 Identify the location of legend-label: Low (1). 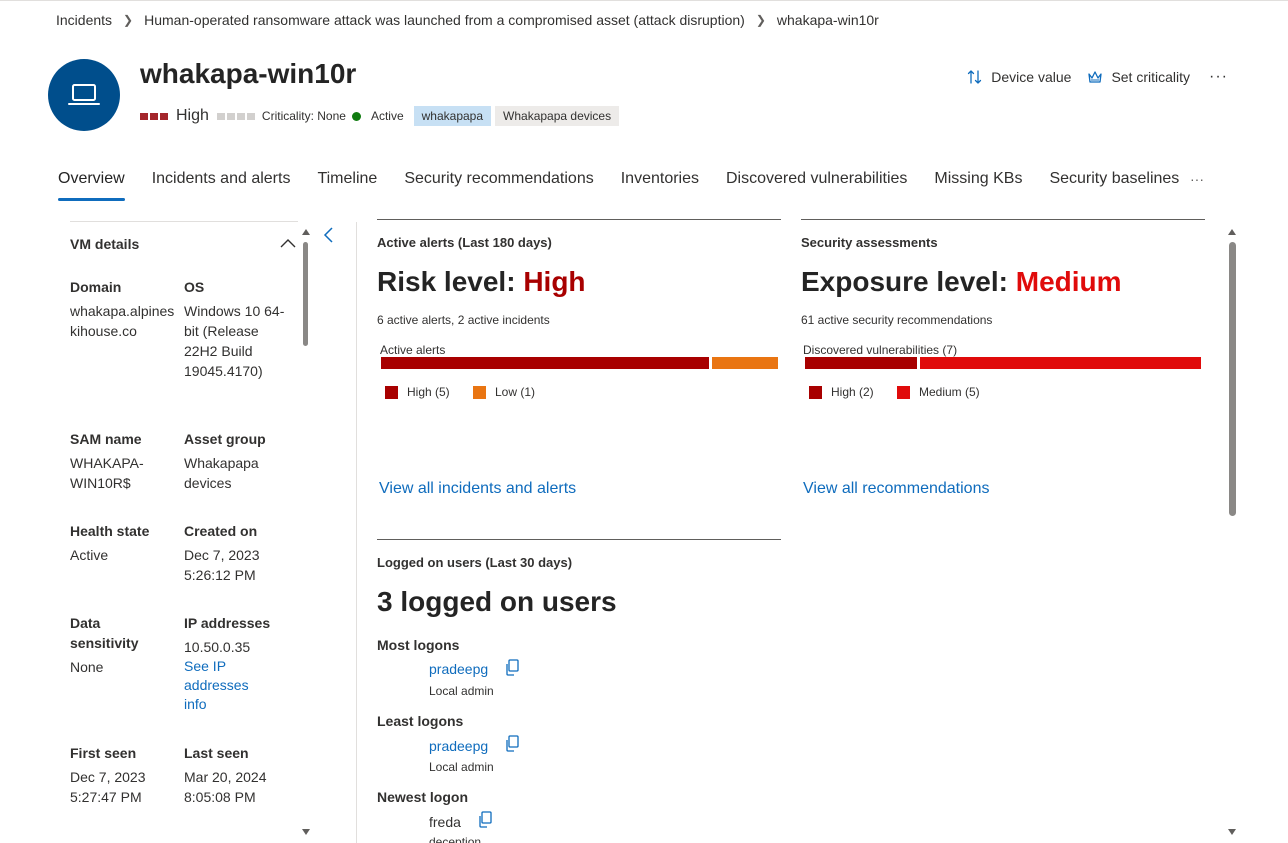
(515, 392).